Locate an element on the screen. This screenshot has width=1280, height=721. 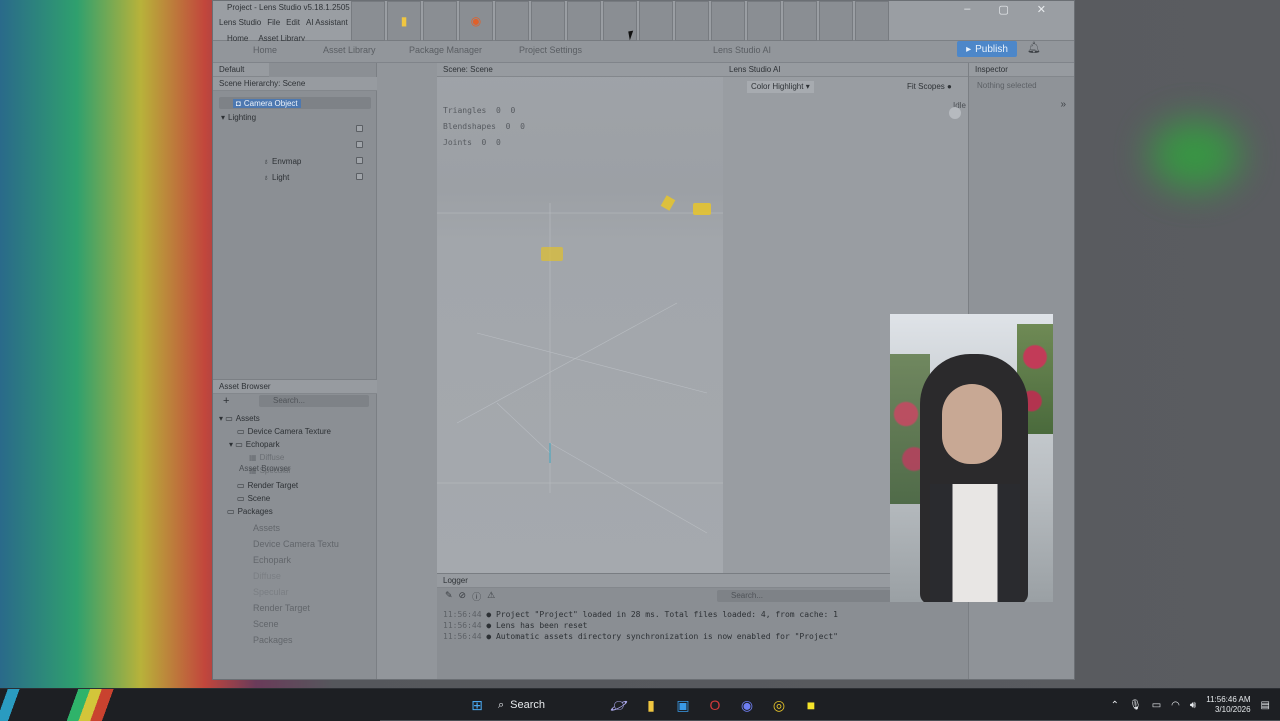
lens-studio-icon: ◉ is located at coordinates (476, 21).